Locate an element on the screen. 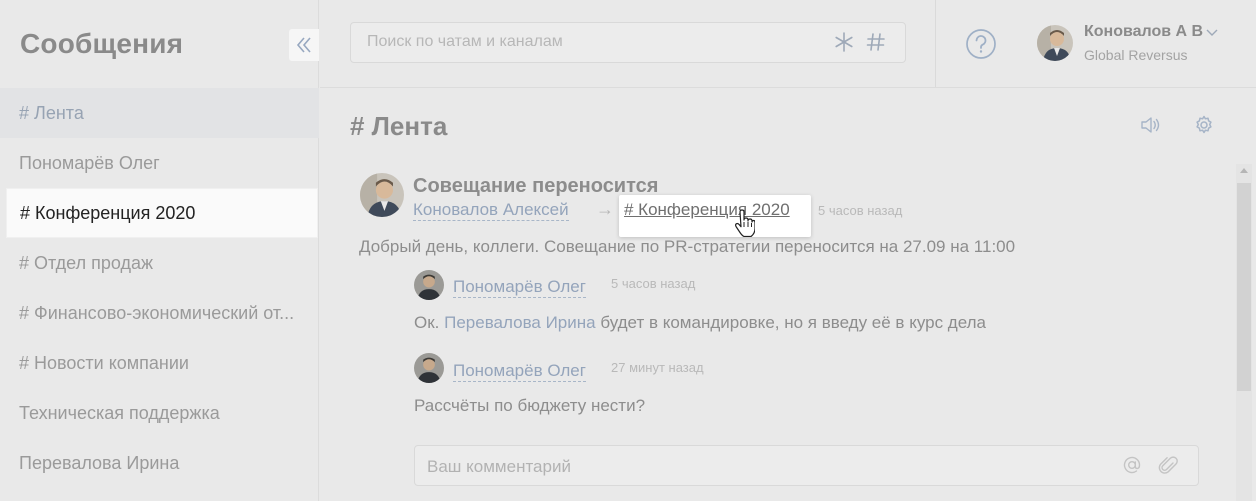 The image size is (1256, 501). paperclip-icon is located at coordinates (1168, 465).